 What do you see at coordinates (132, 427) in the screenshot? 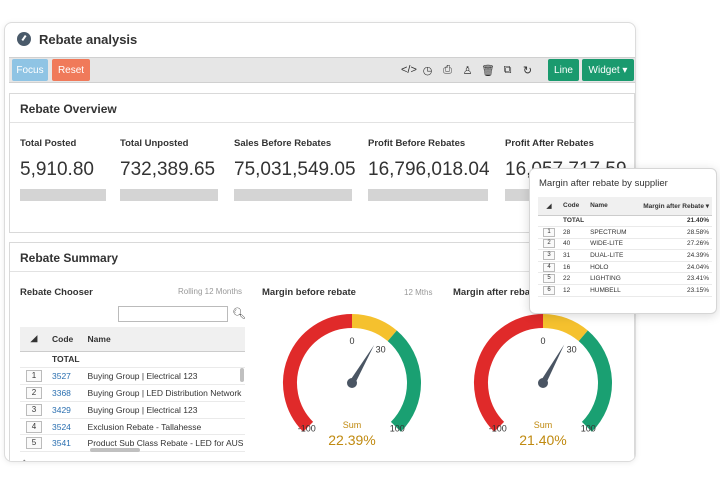
I see `table-row: 4 3524 Exclusion Rebate - Tallahesse` at bounding box center [132, 427].